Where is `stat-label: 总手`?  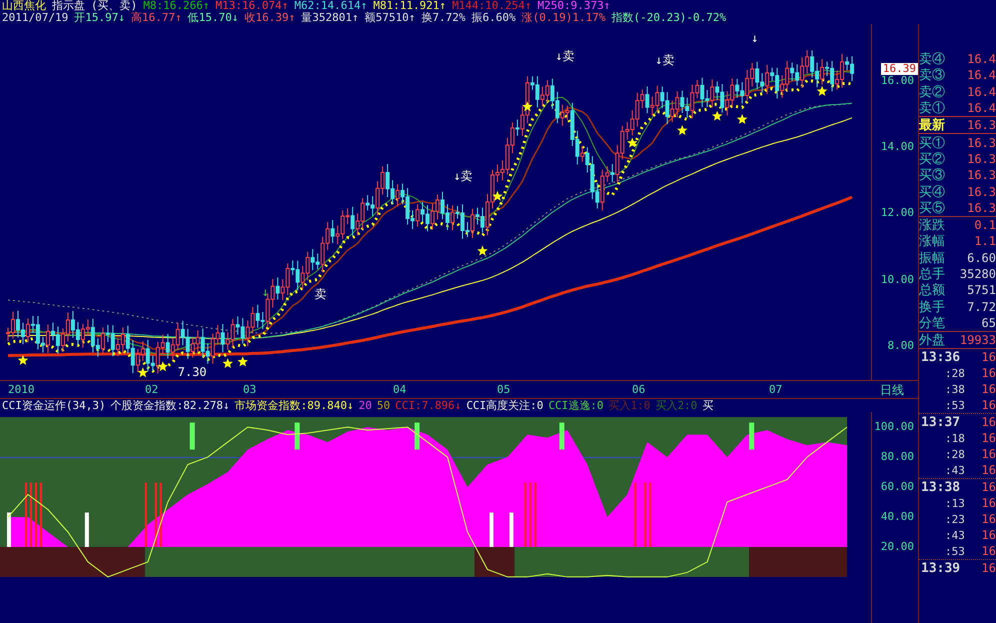 stat-label: 总手 is located at coordinates (932, 274).